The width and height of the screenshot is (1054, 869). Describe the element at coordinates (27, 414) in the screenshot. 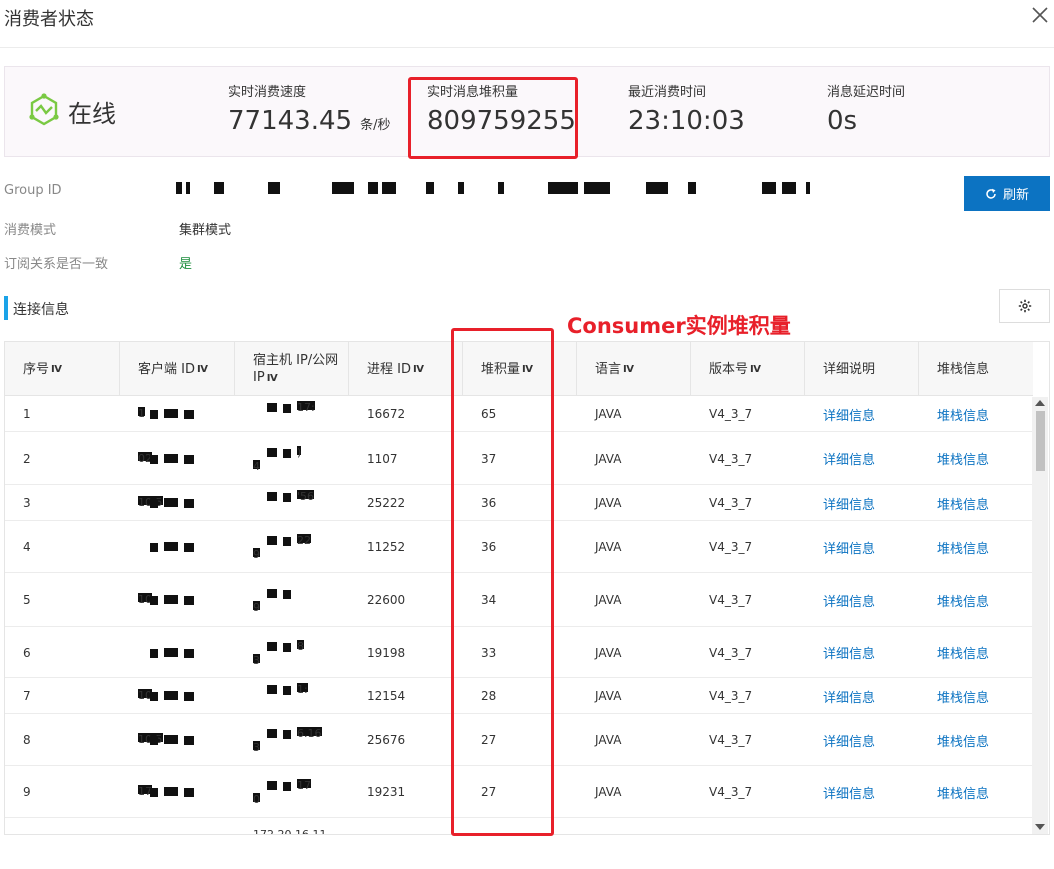

I see `cell-index: 1` at that location.